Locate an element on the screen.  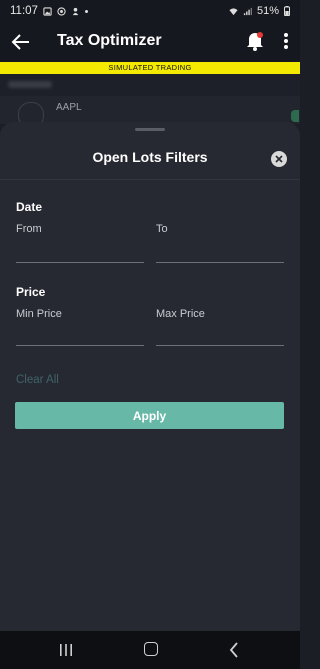
simulated-trading-banner: SIMULATED TRADING is located at coordinates (150, 68).